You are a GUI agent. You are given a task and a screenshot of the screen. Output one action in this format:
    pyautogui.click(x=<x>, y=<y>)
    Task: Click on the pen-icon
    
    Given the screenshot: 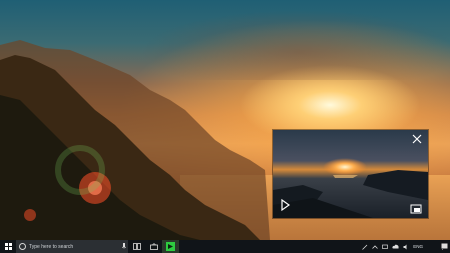 What is the action you would take?
    pyautogui.click(x=365, y=246)
    